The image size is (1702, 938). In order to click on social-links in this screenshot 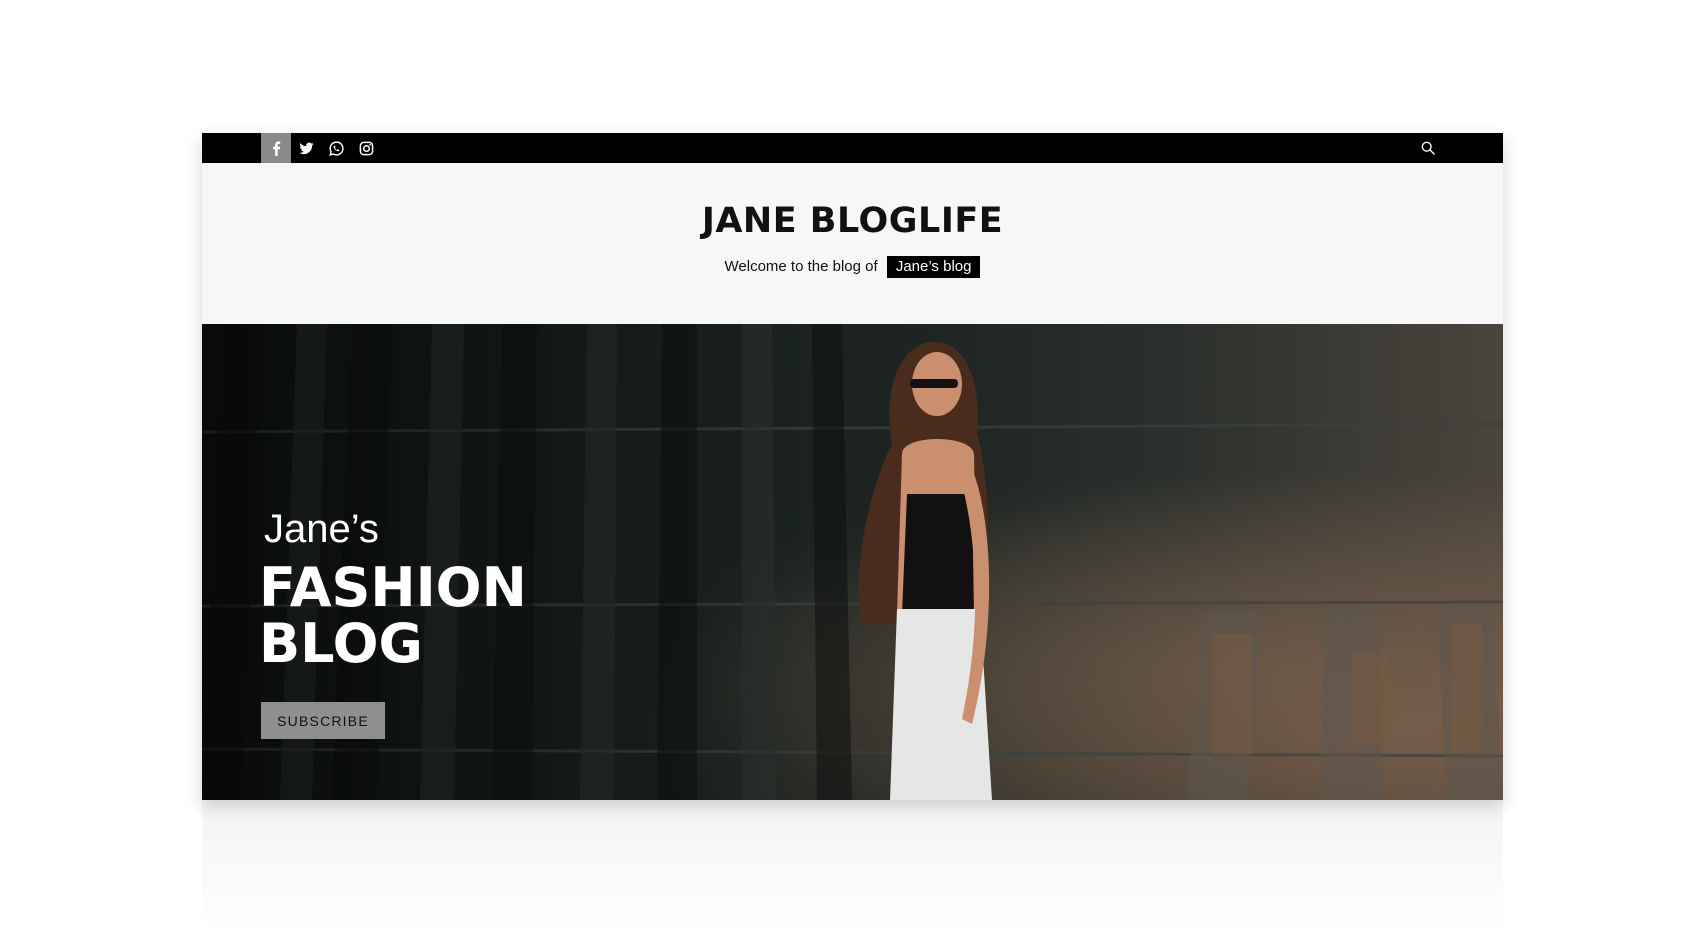, I will do `click(321, 148)`.